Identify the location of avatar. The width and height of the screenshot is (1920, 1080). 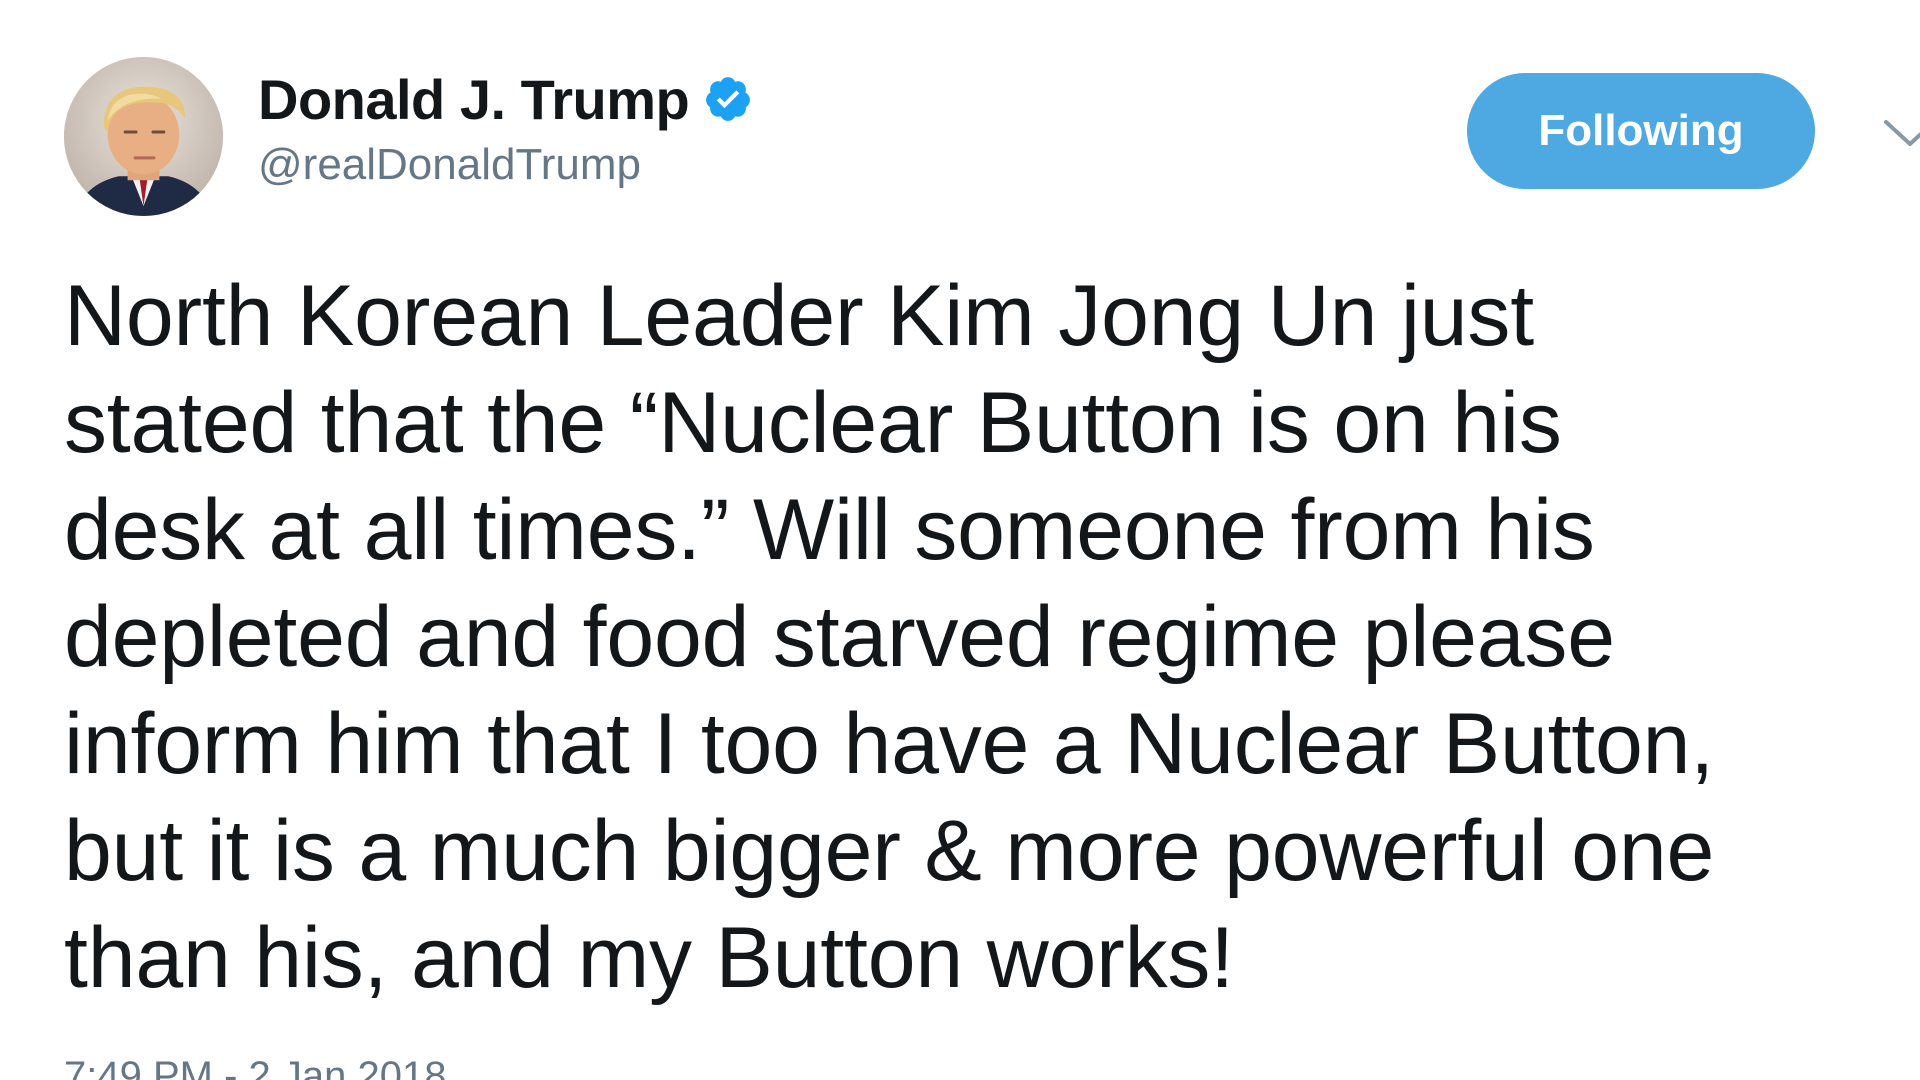
(143, 136).